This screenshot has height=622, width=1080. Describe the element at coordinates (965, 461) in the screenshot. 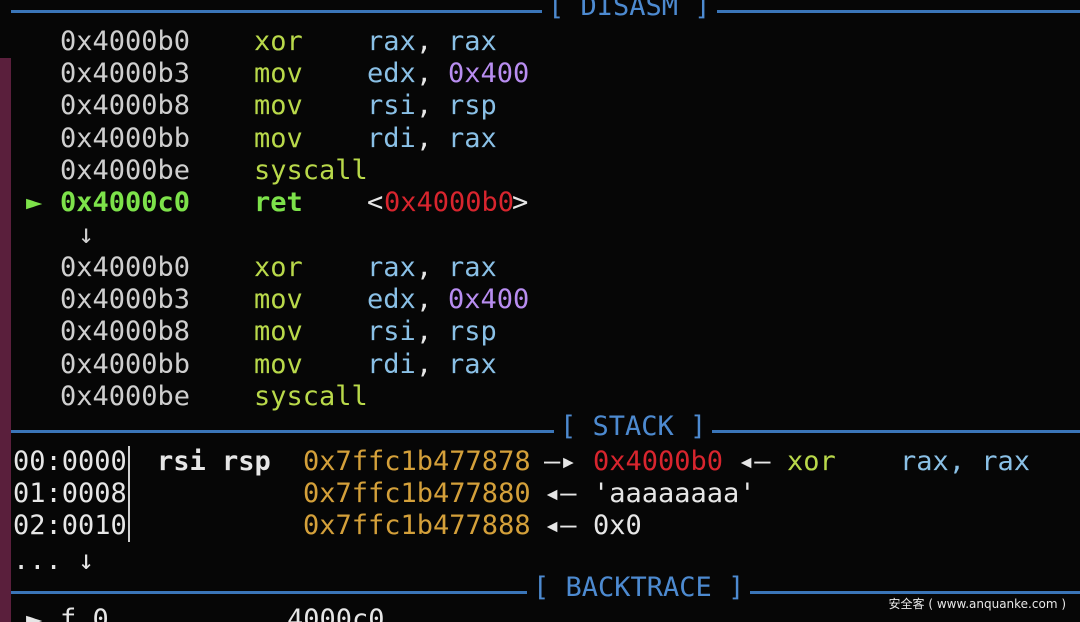

I see `stack-instruction-operands: rax, rax` at that location.